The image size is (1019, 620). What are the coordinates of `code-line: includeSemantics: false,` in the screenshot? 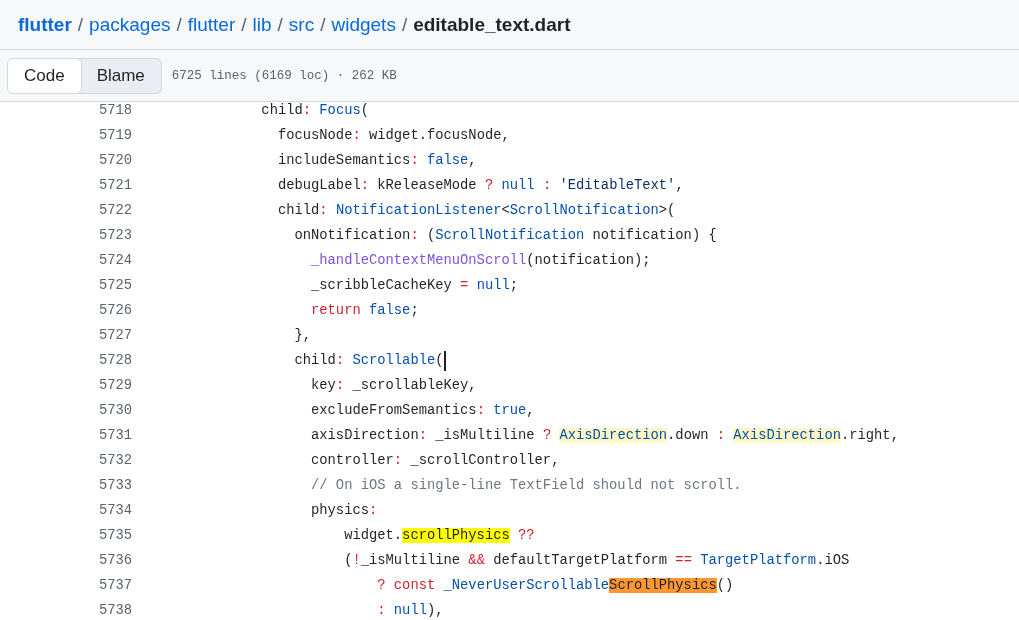 It's located at (376, 160).